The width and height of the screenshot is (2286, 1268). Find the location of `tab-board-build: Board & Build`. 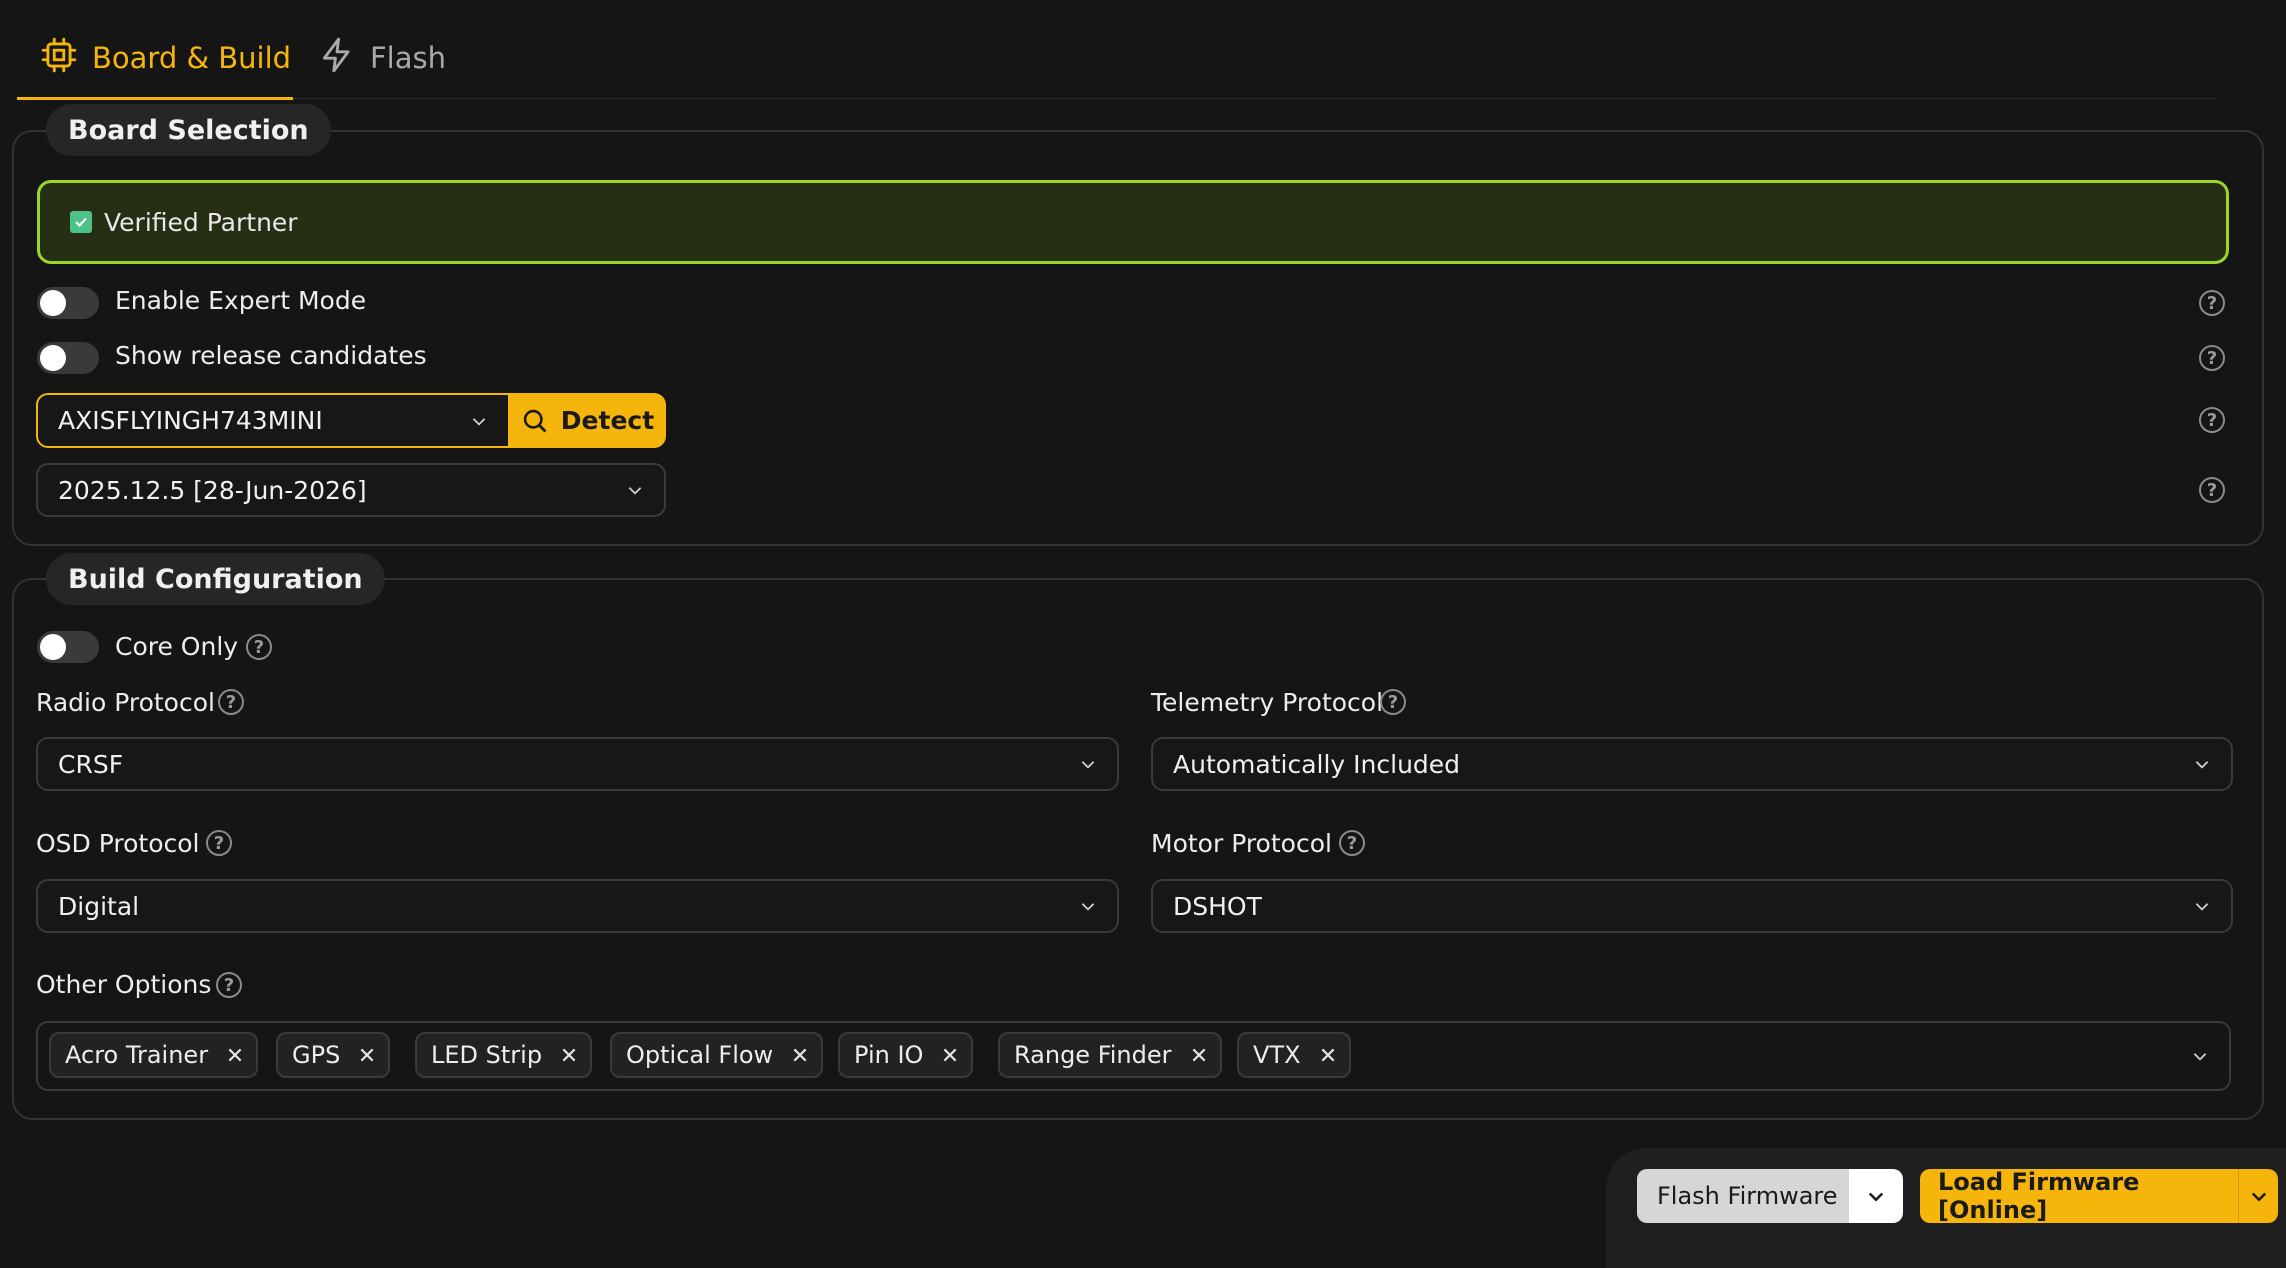

tab-board-build: Board & Build is located at coordinates (165, 58).